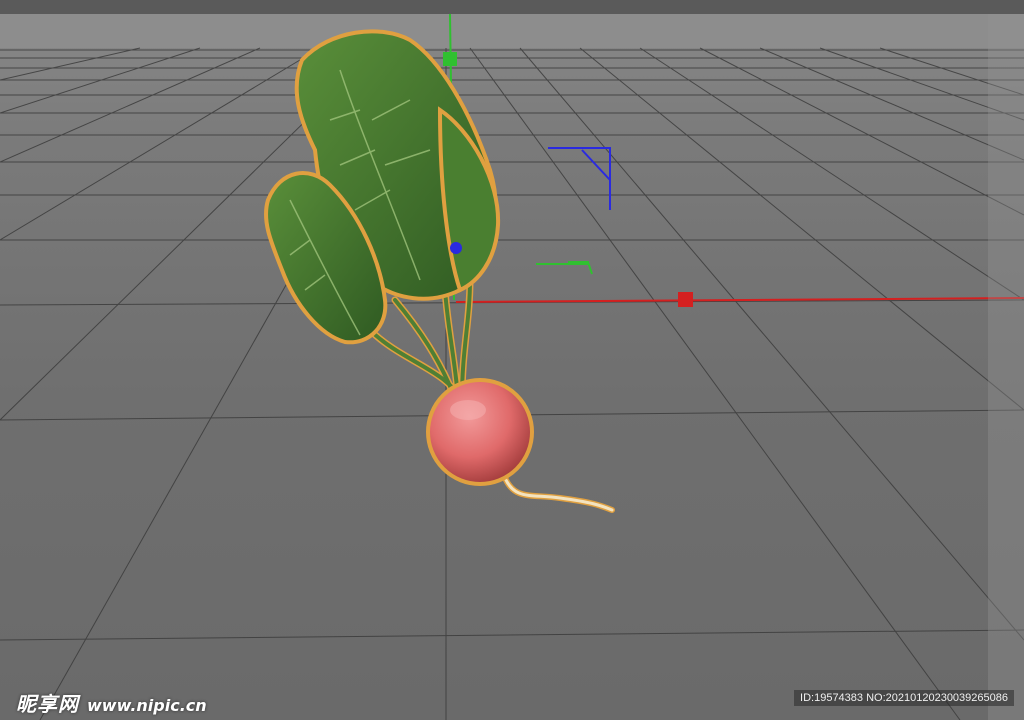 This screenshot has width=1024, height=720. Describe the element at coordinates (1006, 367) in the screenshot. I see `viewport-right-panel-edge` at that location.